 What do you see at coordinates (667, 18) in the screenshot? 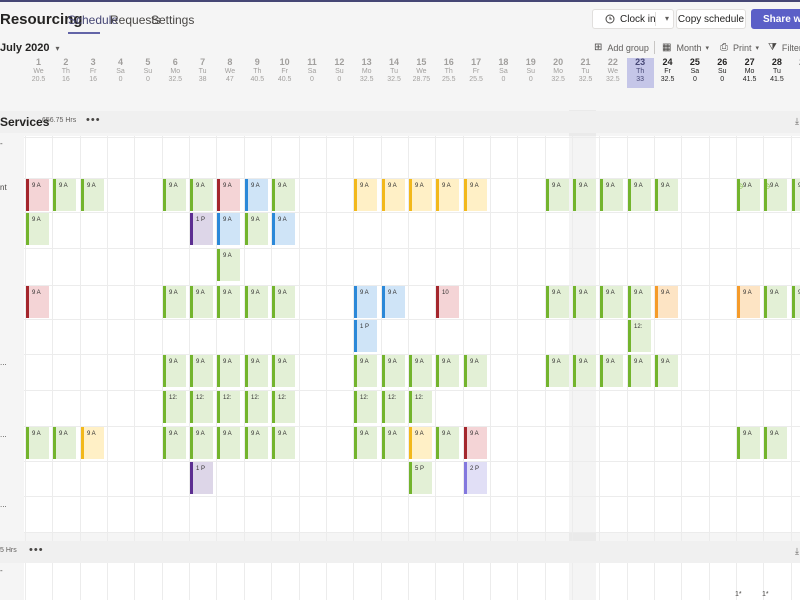
I see `chevron-down-icon: ▾` at bounding box center [667, 18].